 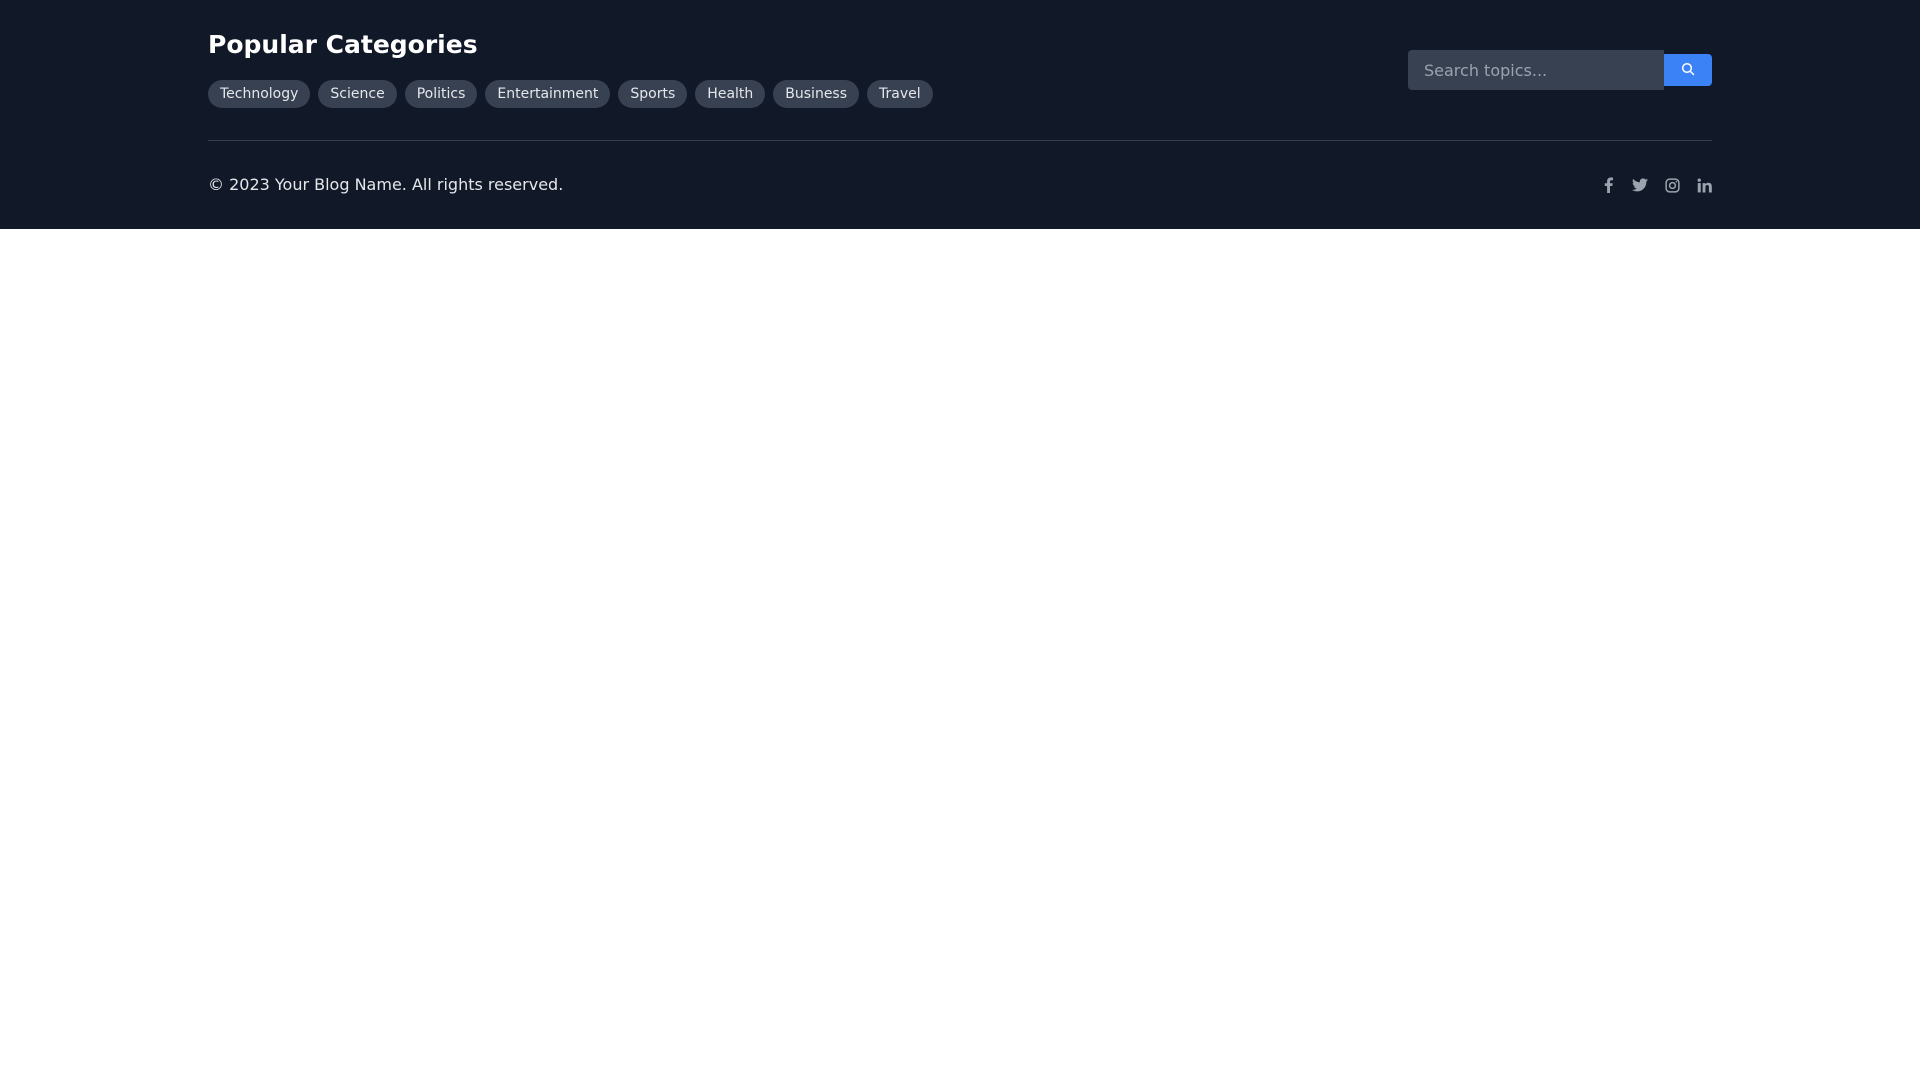 I want to click on tag-entertainment: Entertainment, so click(x=548, y=94).